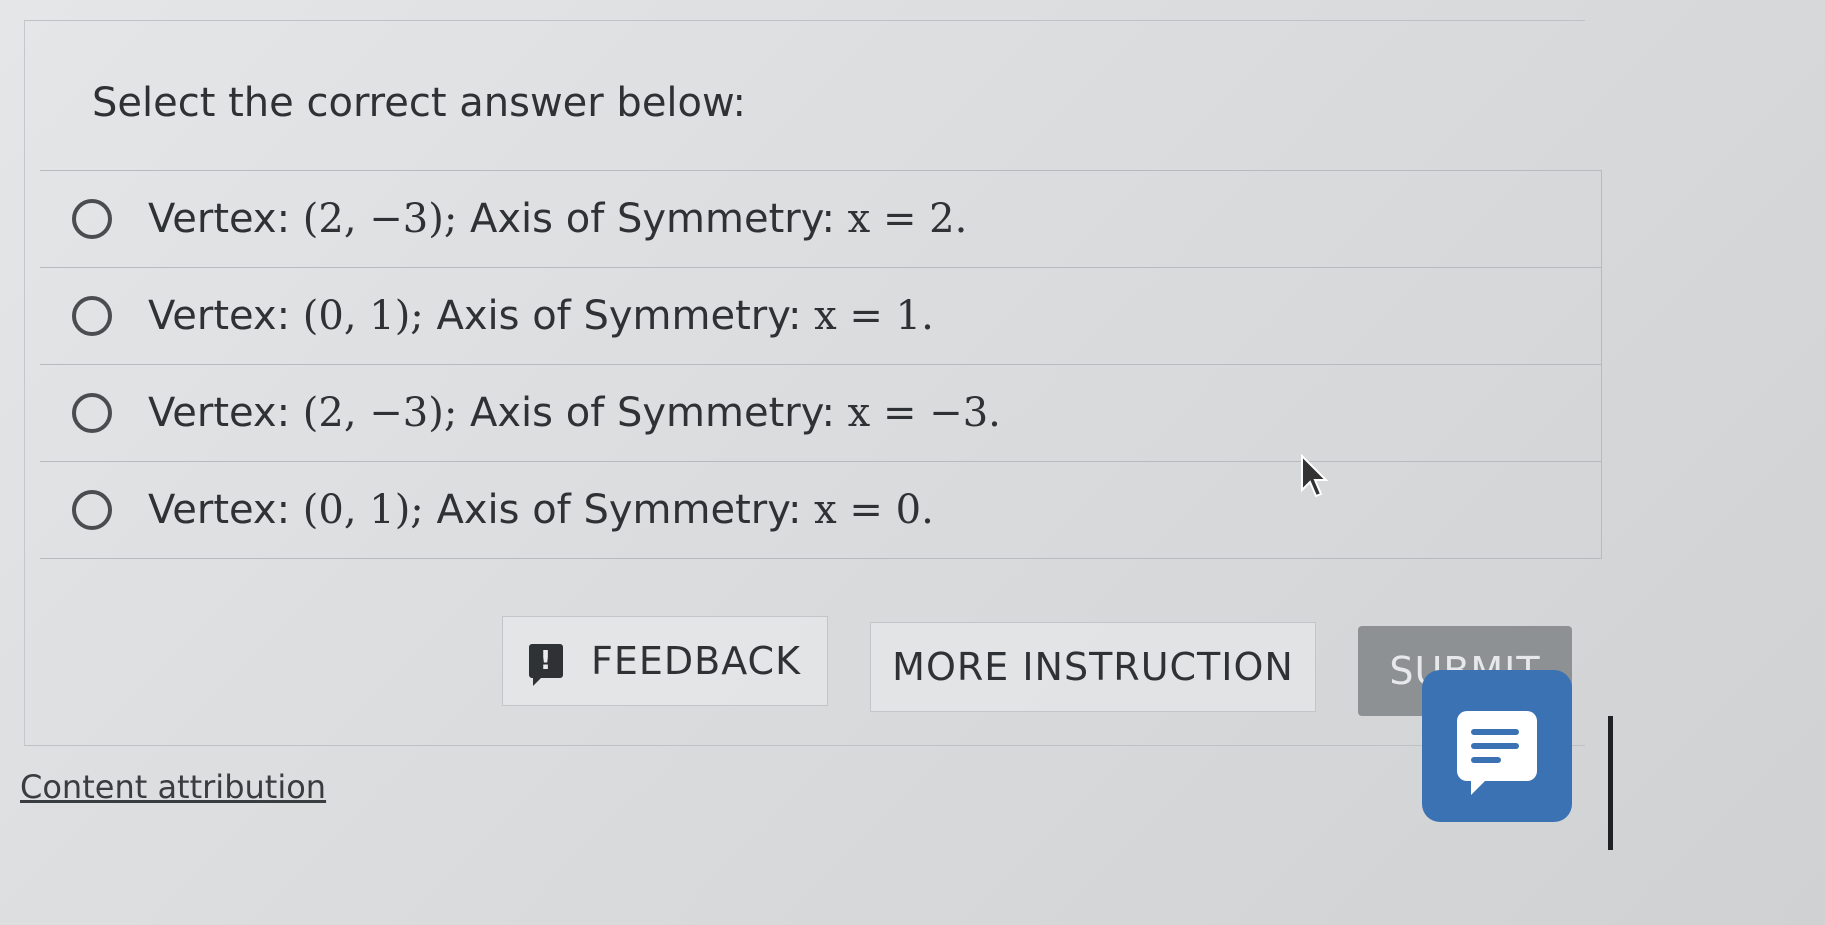 Image resolution: width=1825 pixels, height=925 pixels. What do you see at coordinates (1315, 476) in the screenshot?
I see `cursor-icon` at bounding box center [1315, 476].